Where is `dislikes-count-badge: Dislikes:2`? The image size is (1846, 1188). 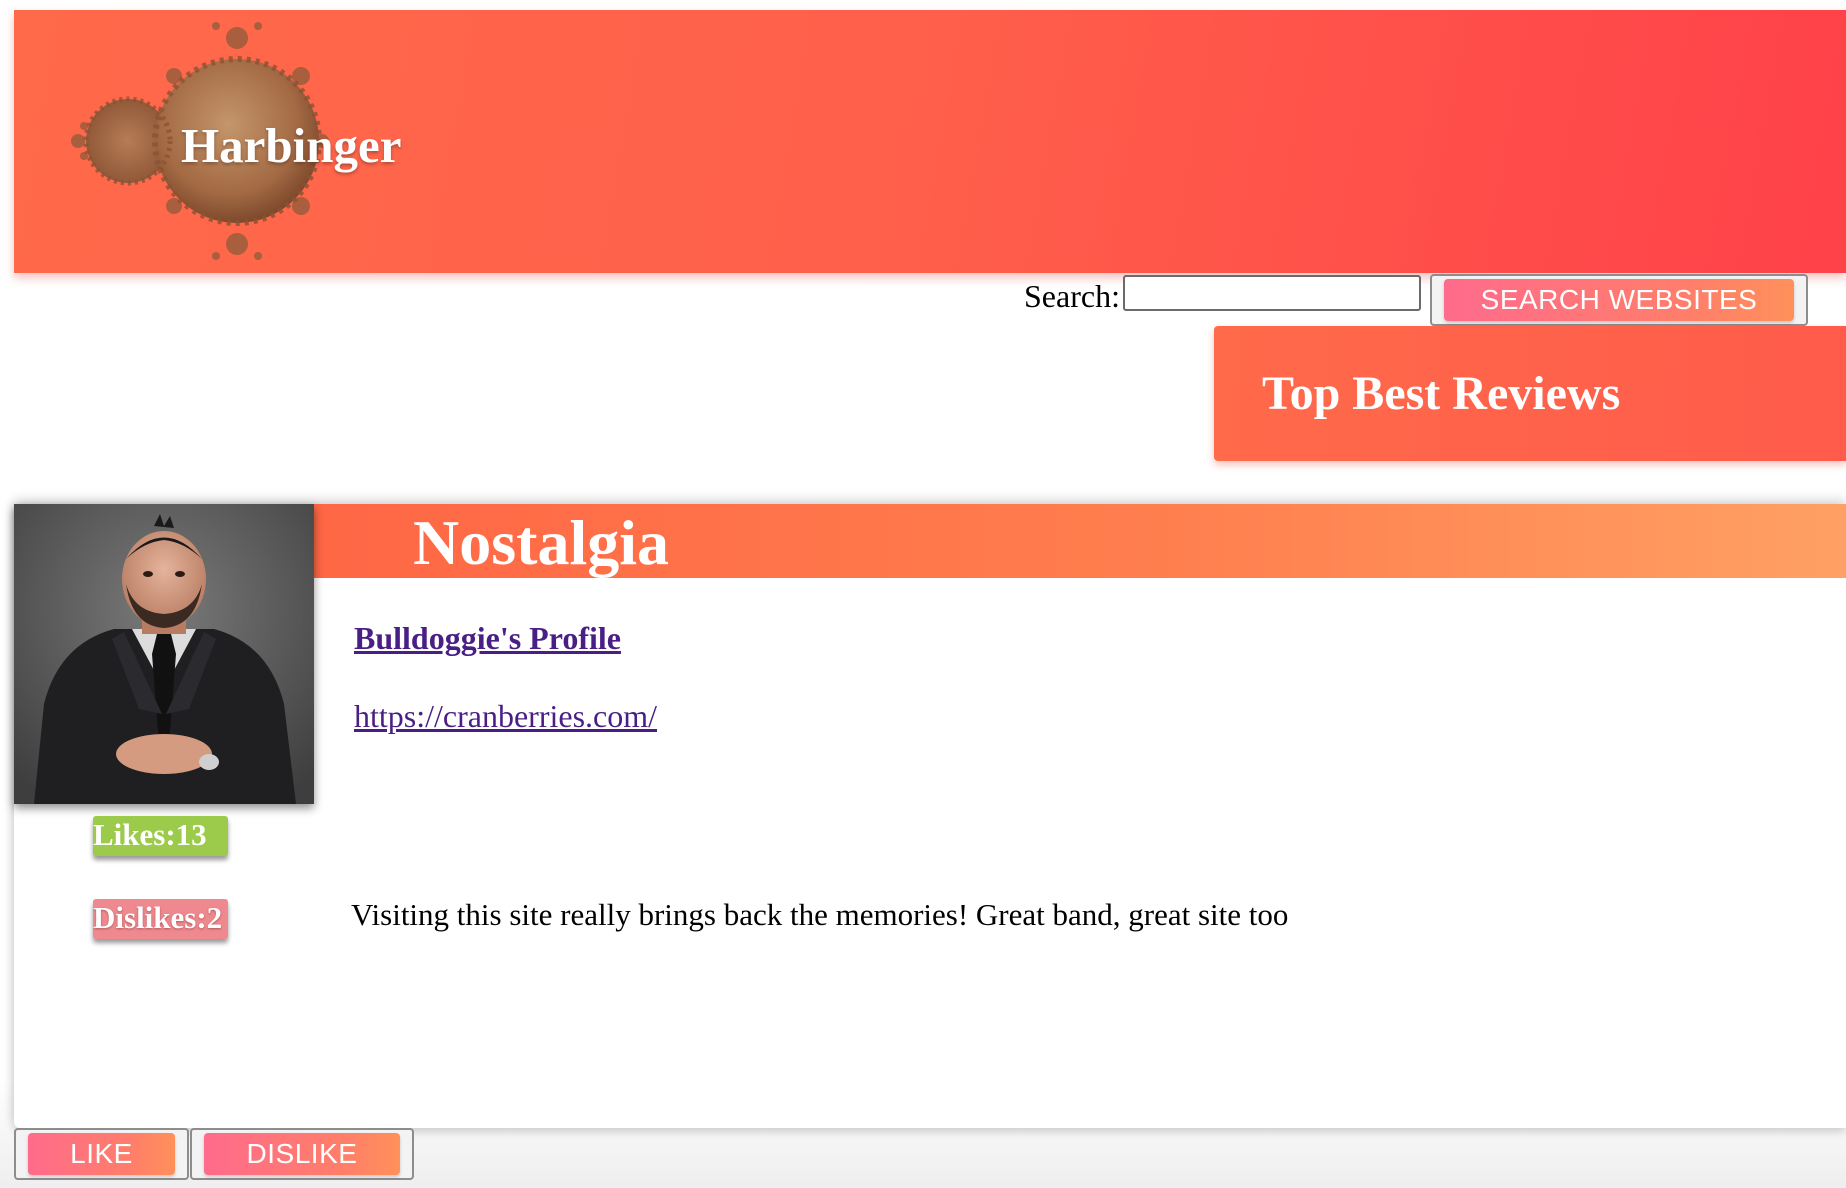 dislikes-count-badge: Dislikes:2 is located at coordinates (160, 919).